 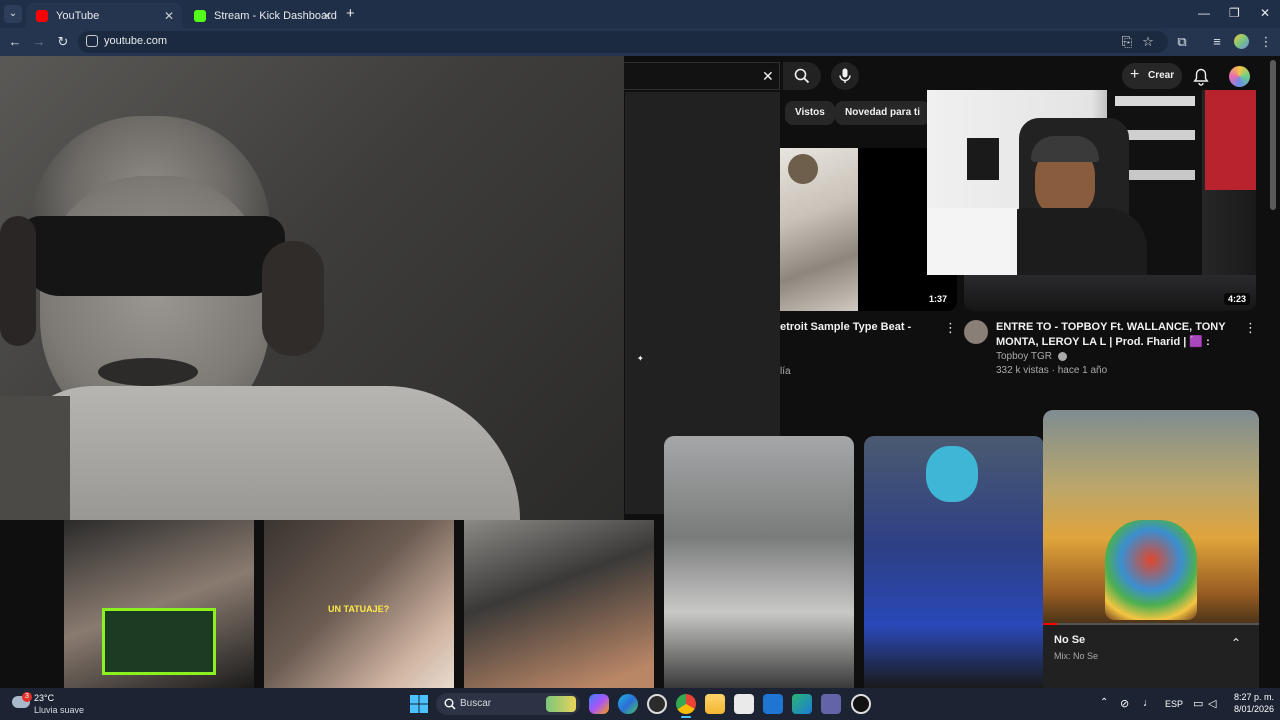 I want to click on network-icon: ⊘, so click(x=1124, y=703).